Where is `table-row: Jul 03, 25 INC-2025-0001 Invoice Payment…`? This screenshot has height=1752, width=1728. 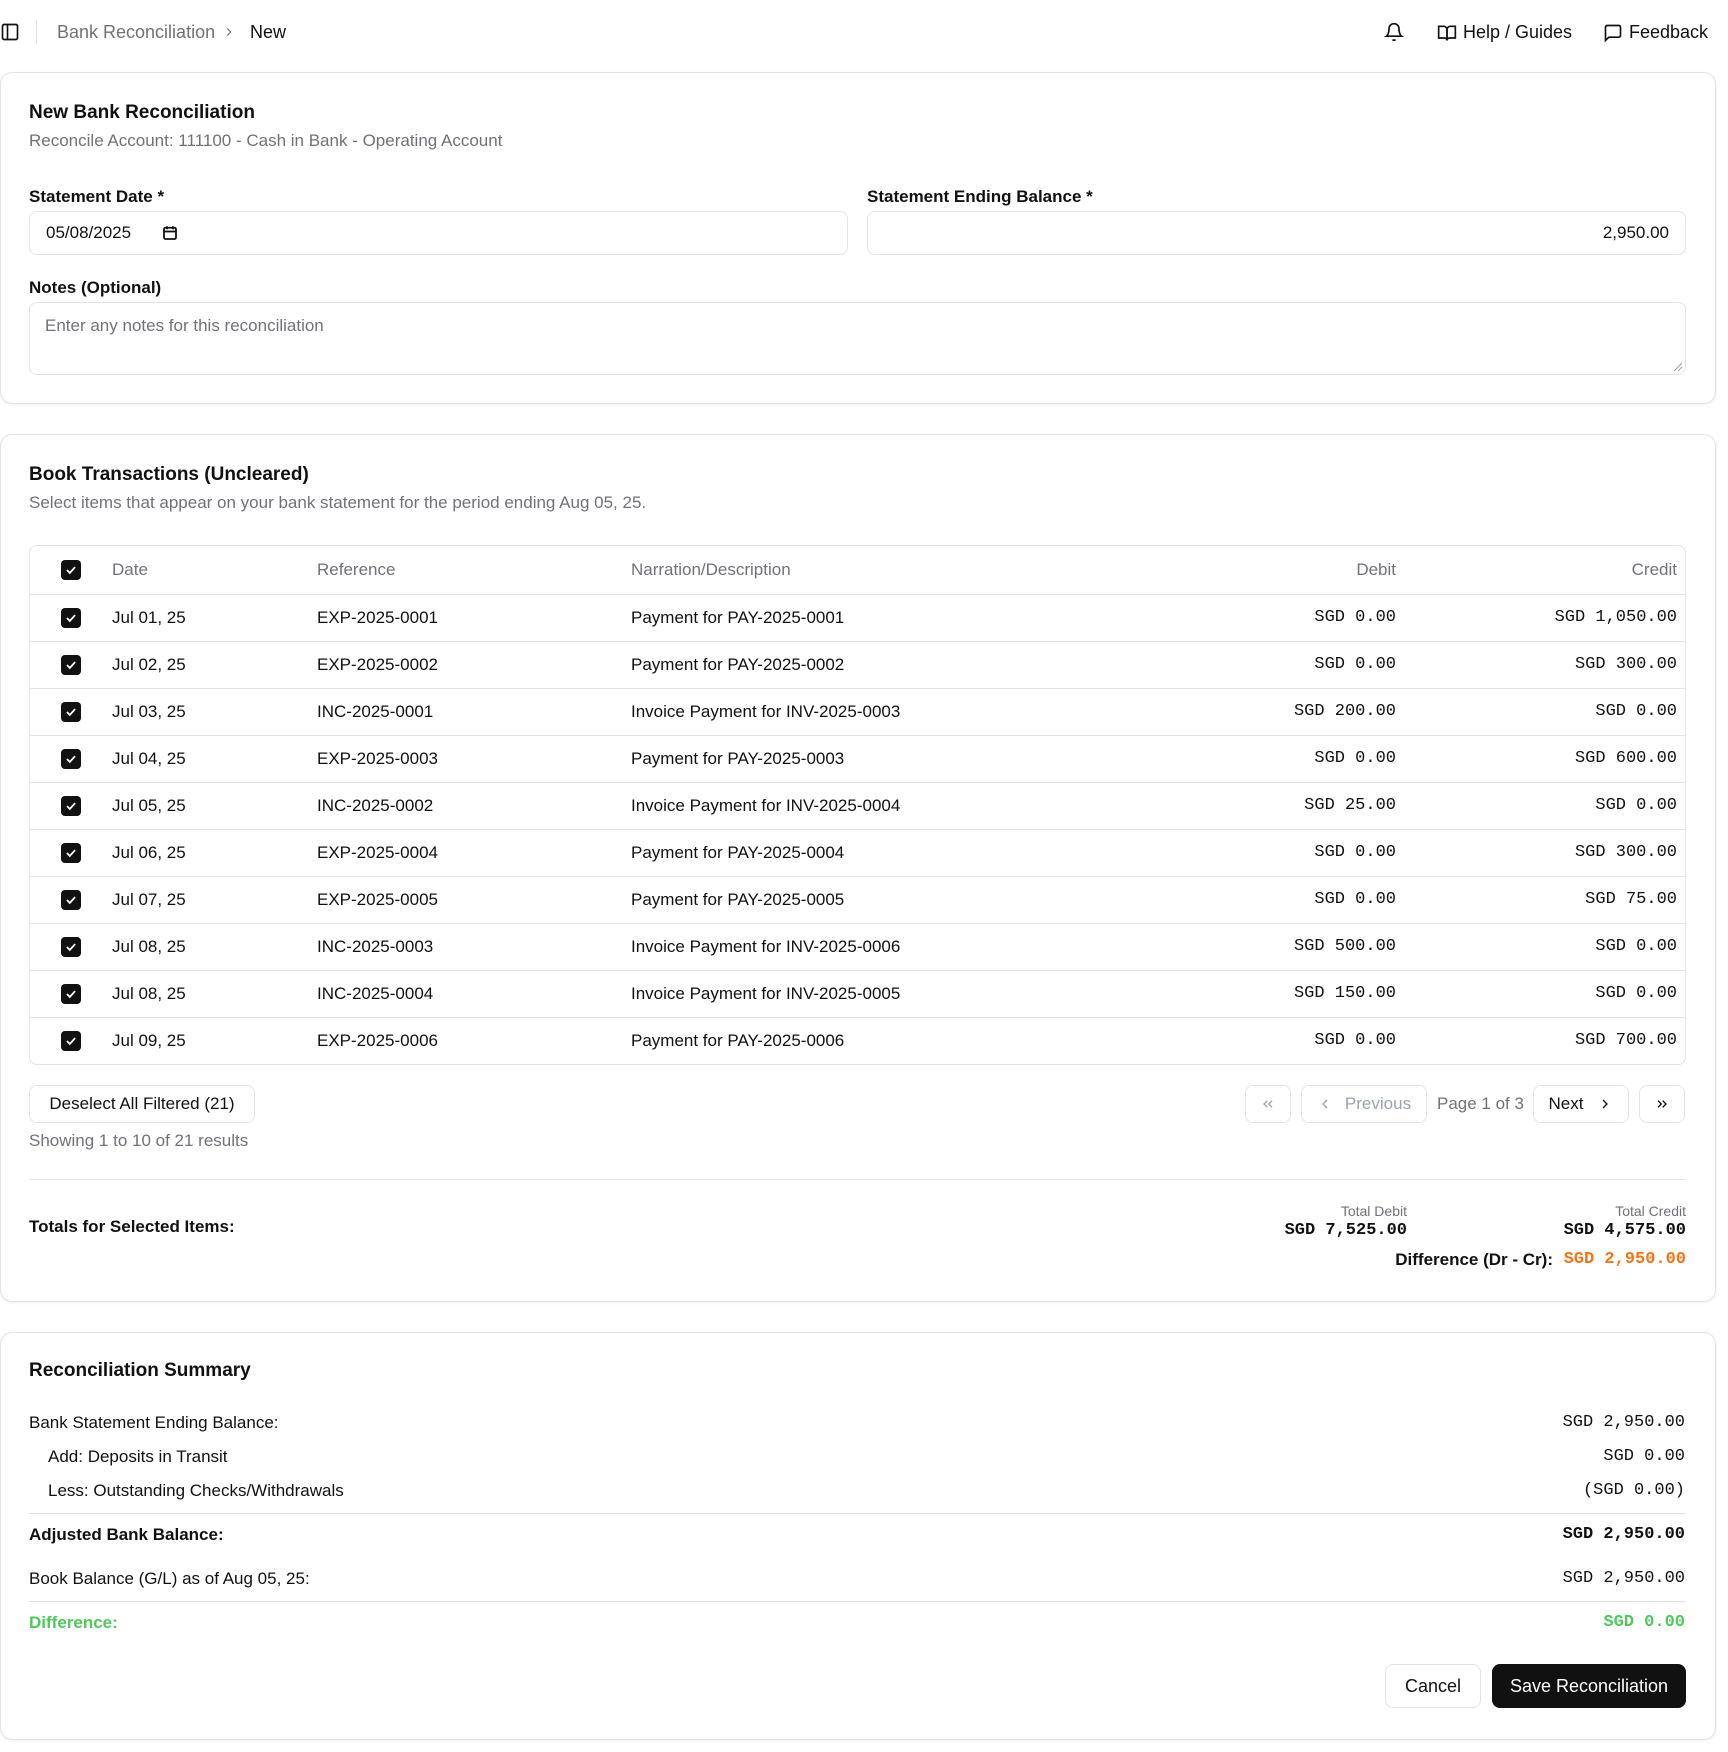
table-row: Jul 03, 25 INC-2025-0001 Invoice Payment… is located at coordinates (857, 712).